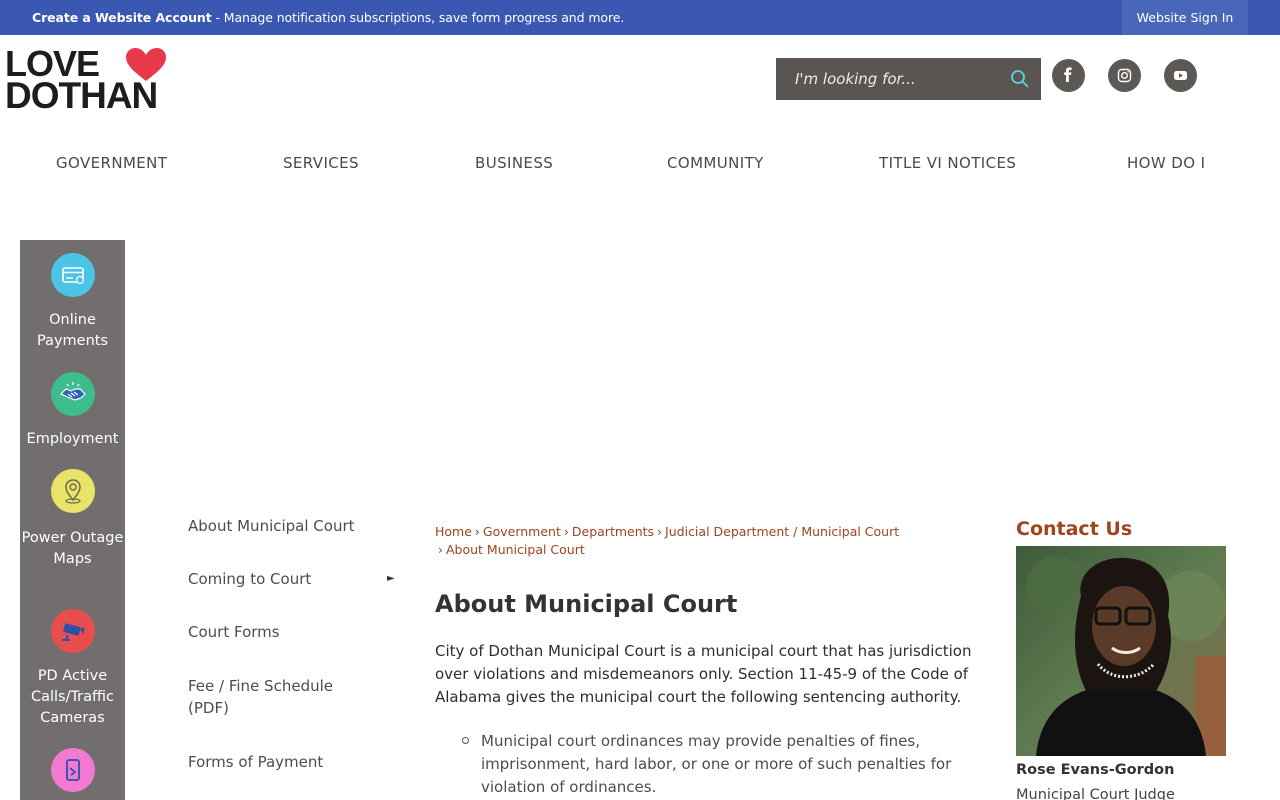 The height and width of the screenshot is (800, 1280). Describe the element at coordinates (73, 491) in the screenshot. I see `map-pin-icon` at that location.